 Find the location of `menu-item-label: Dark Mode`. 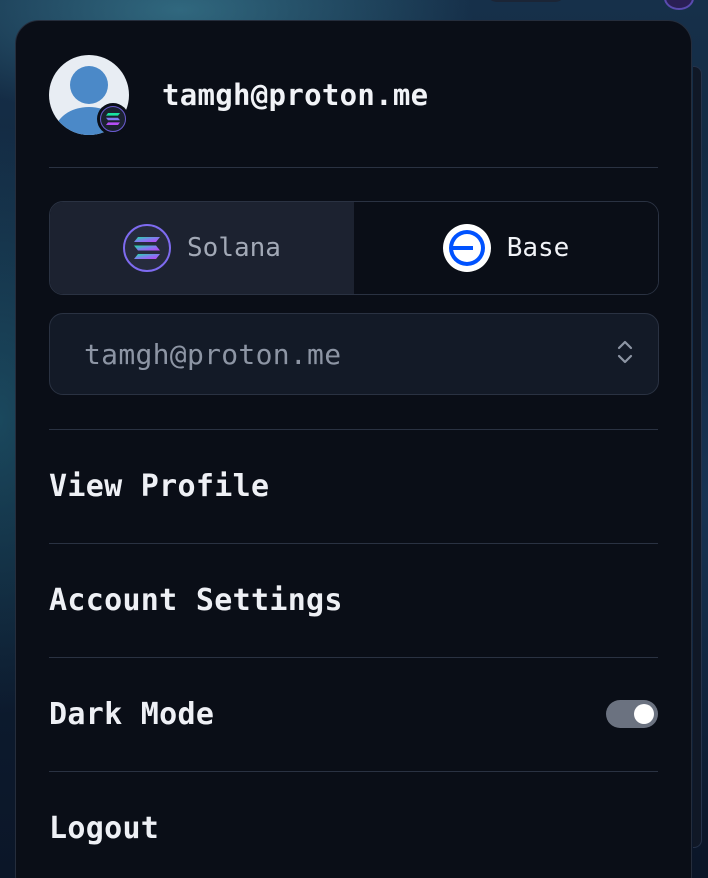

menu-item-label: Dark Mode is located at coordinates (132, 714).